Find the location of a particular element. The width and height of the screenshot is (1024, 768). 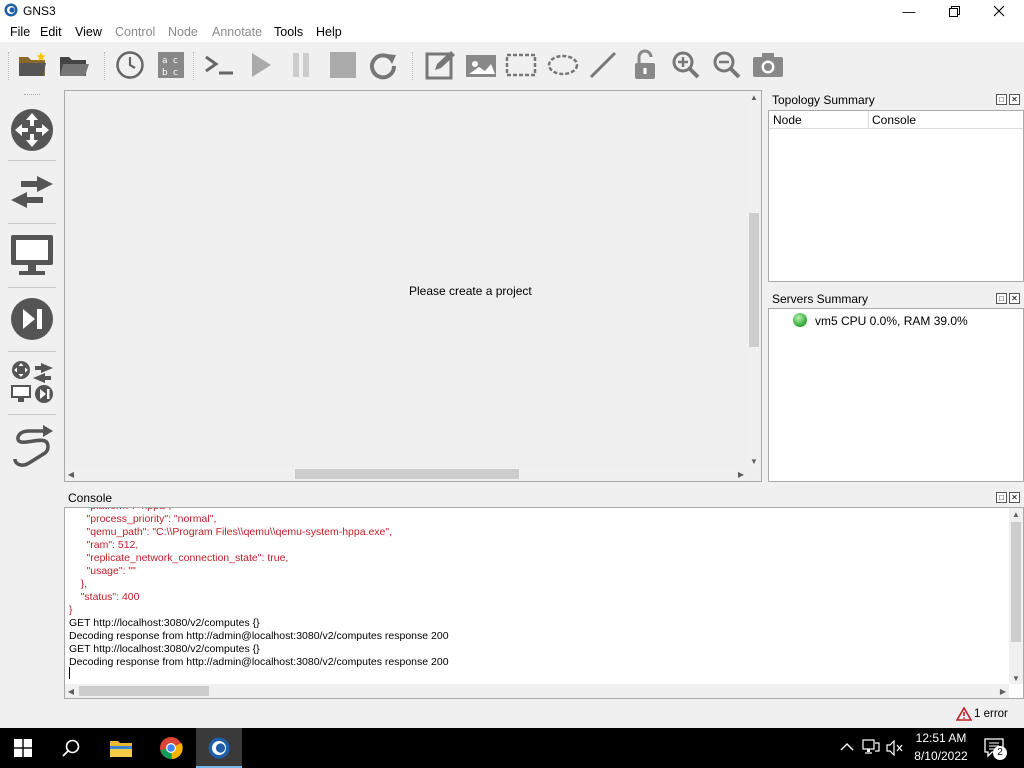

draw-line-icon is located at coordinates (603, 65).